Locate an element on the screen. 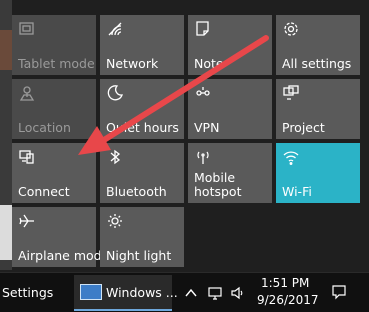  project-label: Project is located at coordinates (303, 127).